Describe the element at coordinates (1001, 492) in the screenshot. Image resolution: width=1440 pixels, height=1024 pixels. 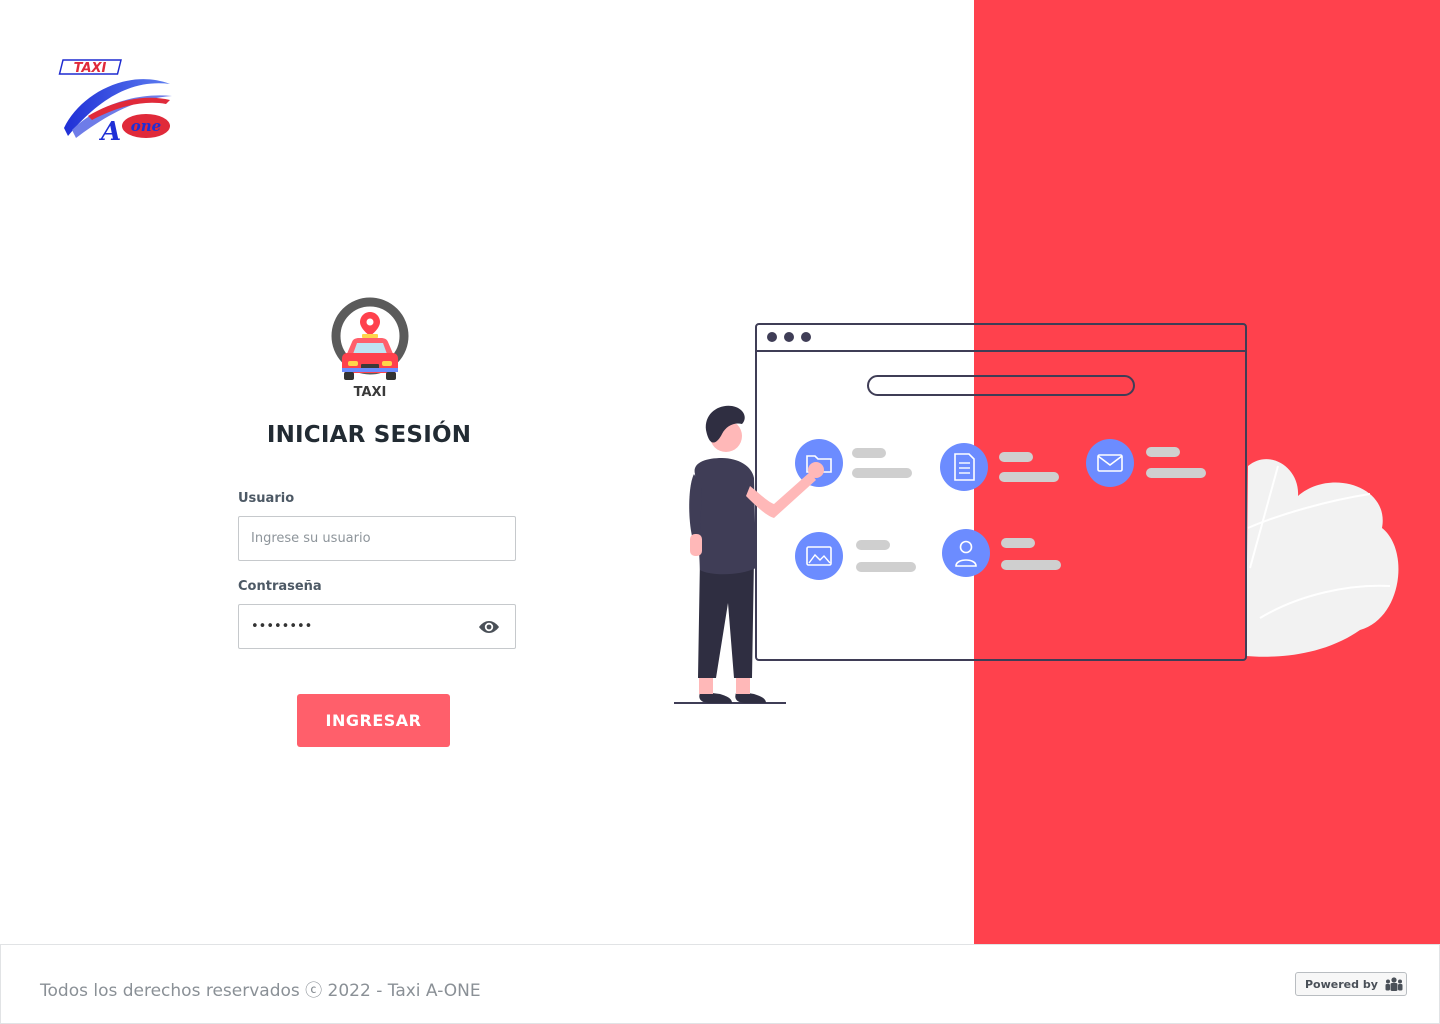
I see `browser-window` at that location.